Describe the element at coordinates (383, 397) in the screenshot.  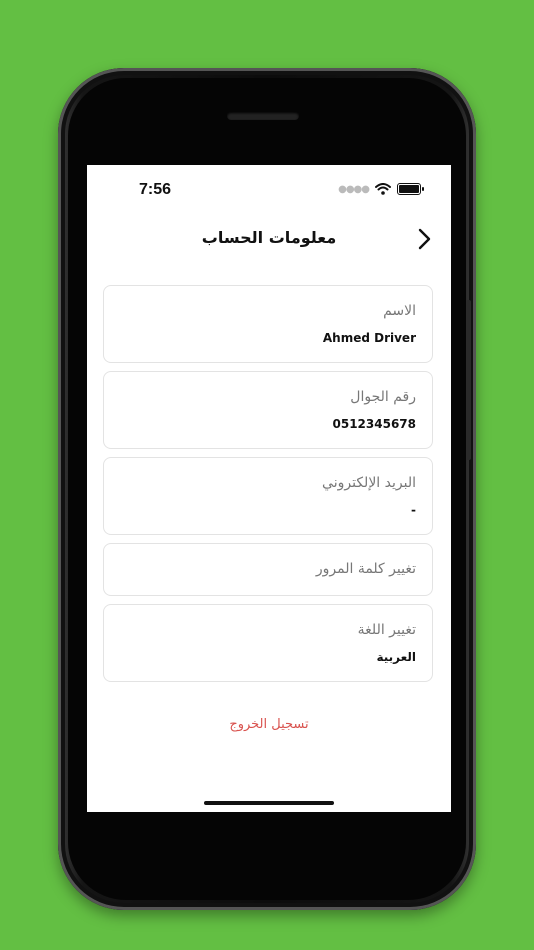
I see `field-label: رقم الجوال` at that location.